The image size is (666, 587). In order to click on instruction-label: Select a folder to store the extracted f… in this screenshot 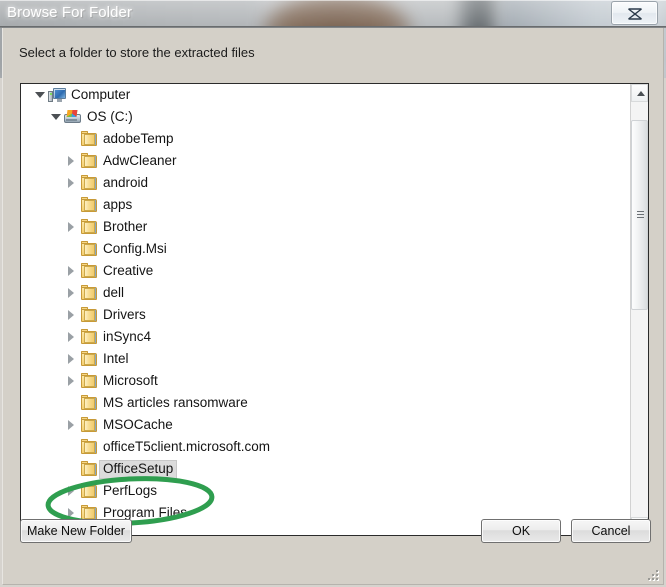, I will do `click(137, 52)`.